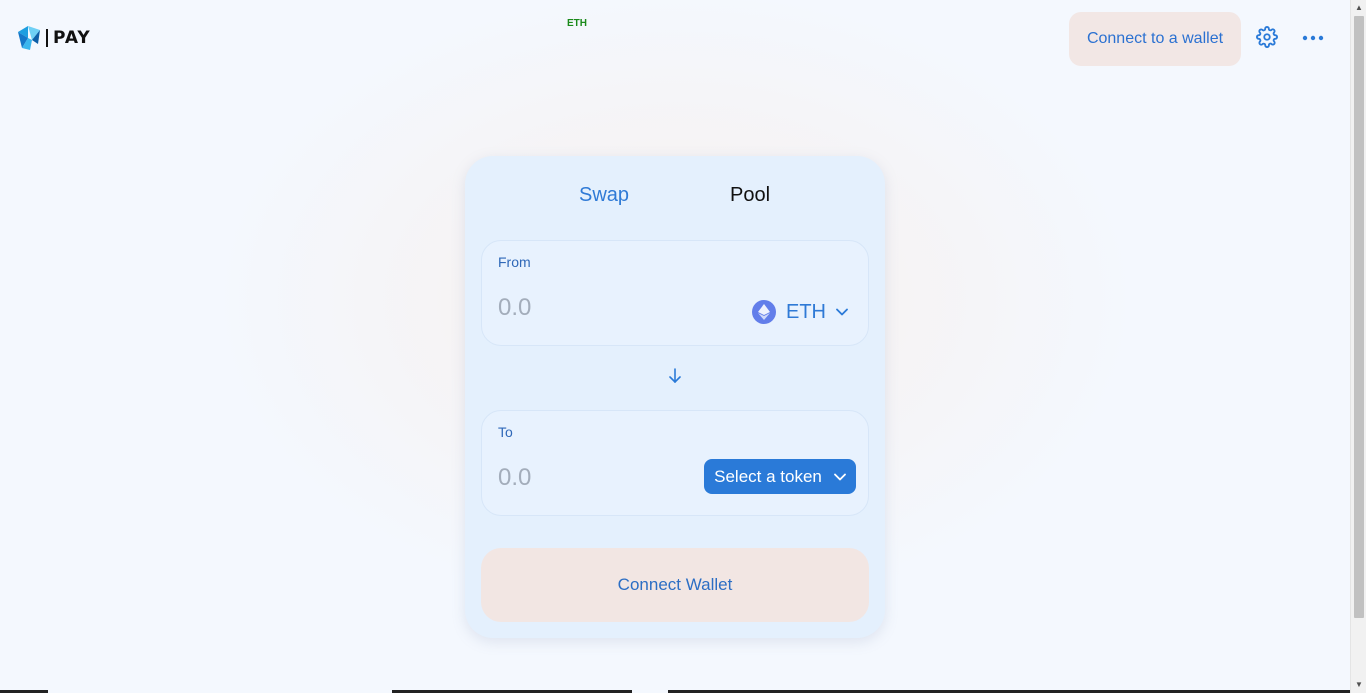  Describe the element at coordinates (514, 262) in the screenshot. I see `from-label: From` at that location.